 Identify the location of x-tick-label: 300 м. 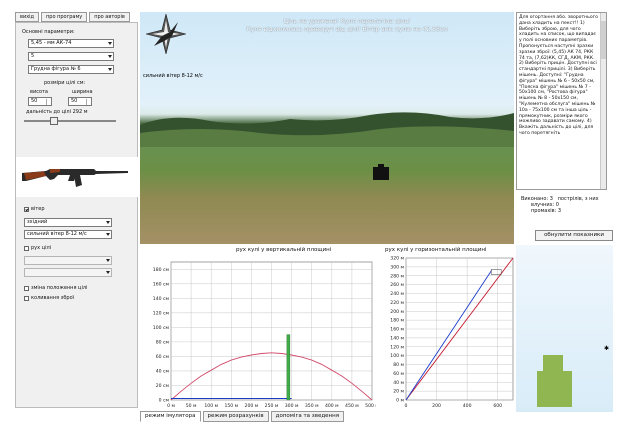
(292, 406).